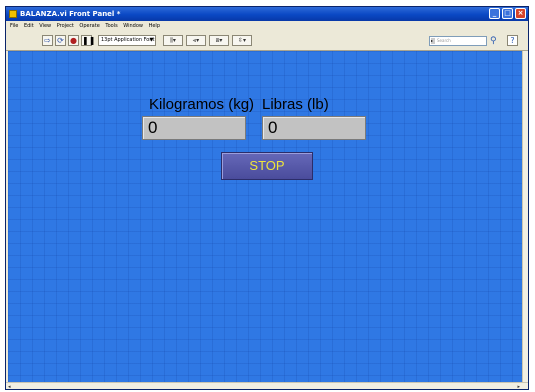 The width and height of the screenshot is (535, 392). I want to click on font-dropdown-value: 13pt Application Font, so click(128, 40).